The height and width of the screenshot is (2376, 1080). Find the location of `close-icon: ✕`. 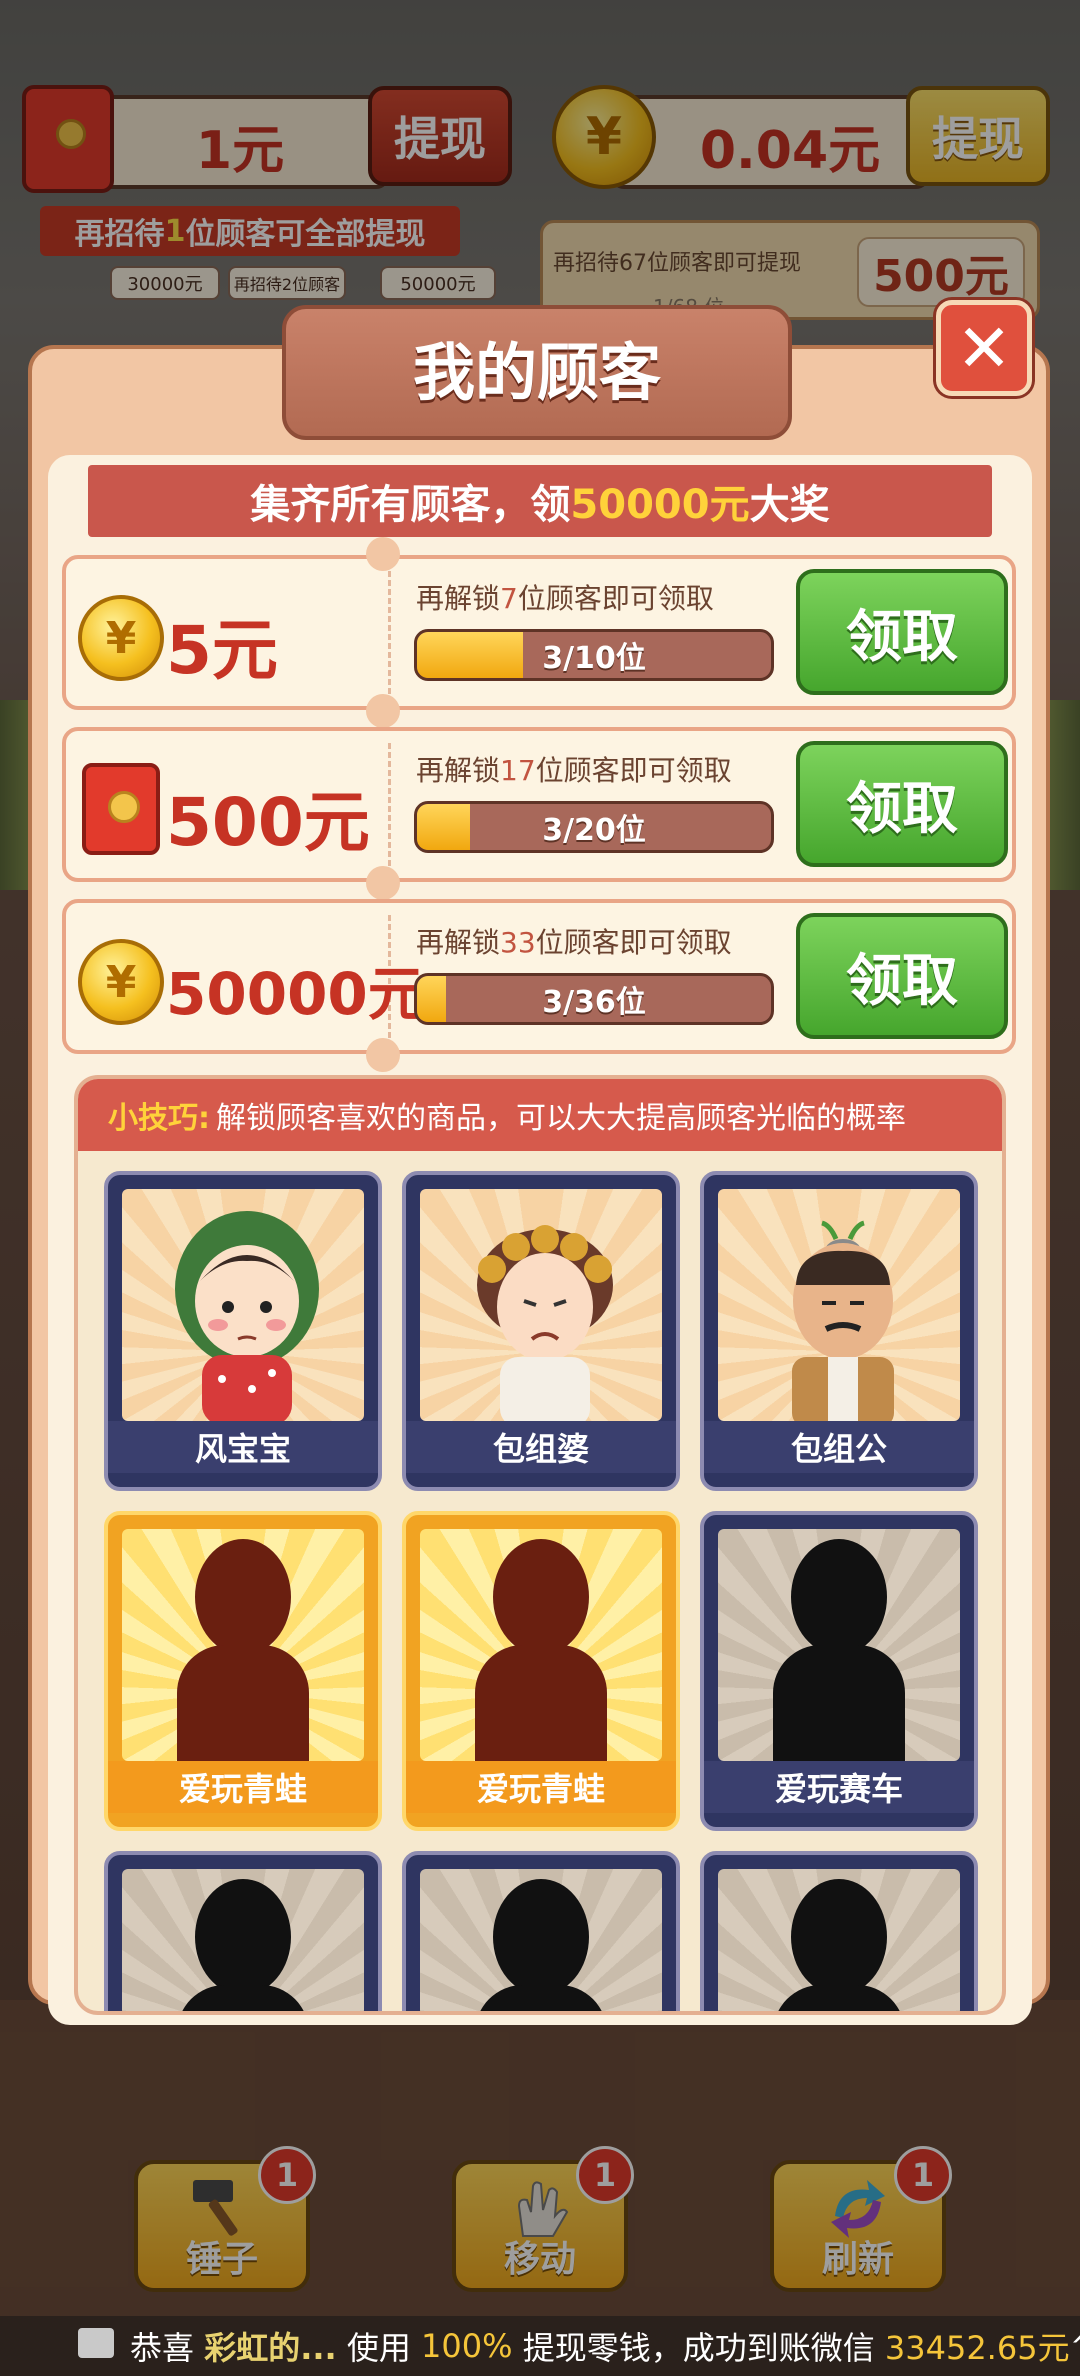

close-icon: ✕ is located at coordinates (984, 348).